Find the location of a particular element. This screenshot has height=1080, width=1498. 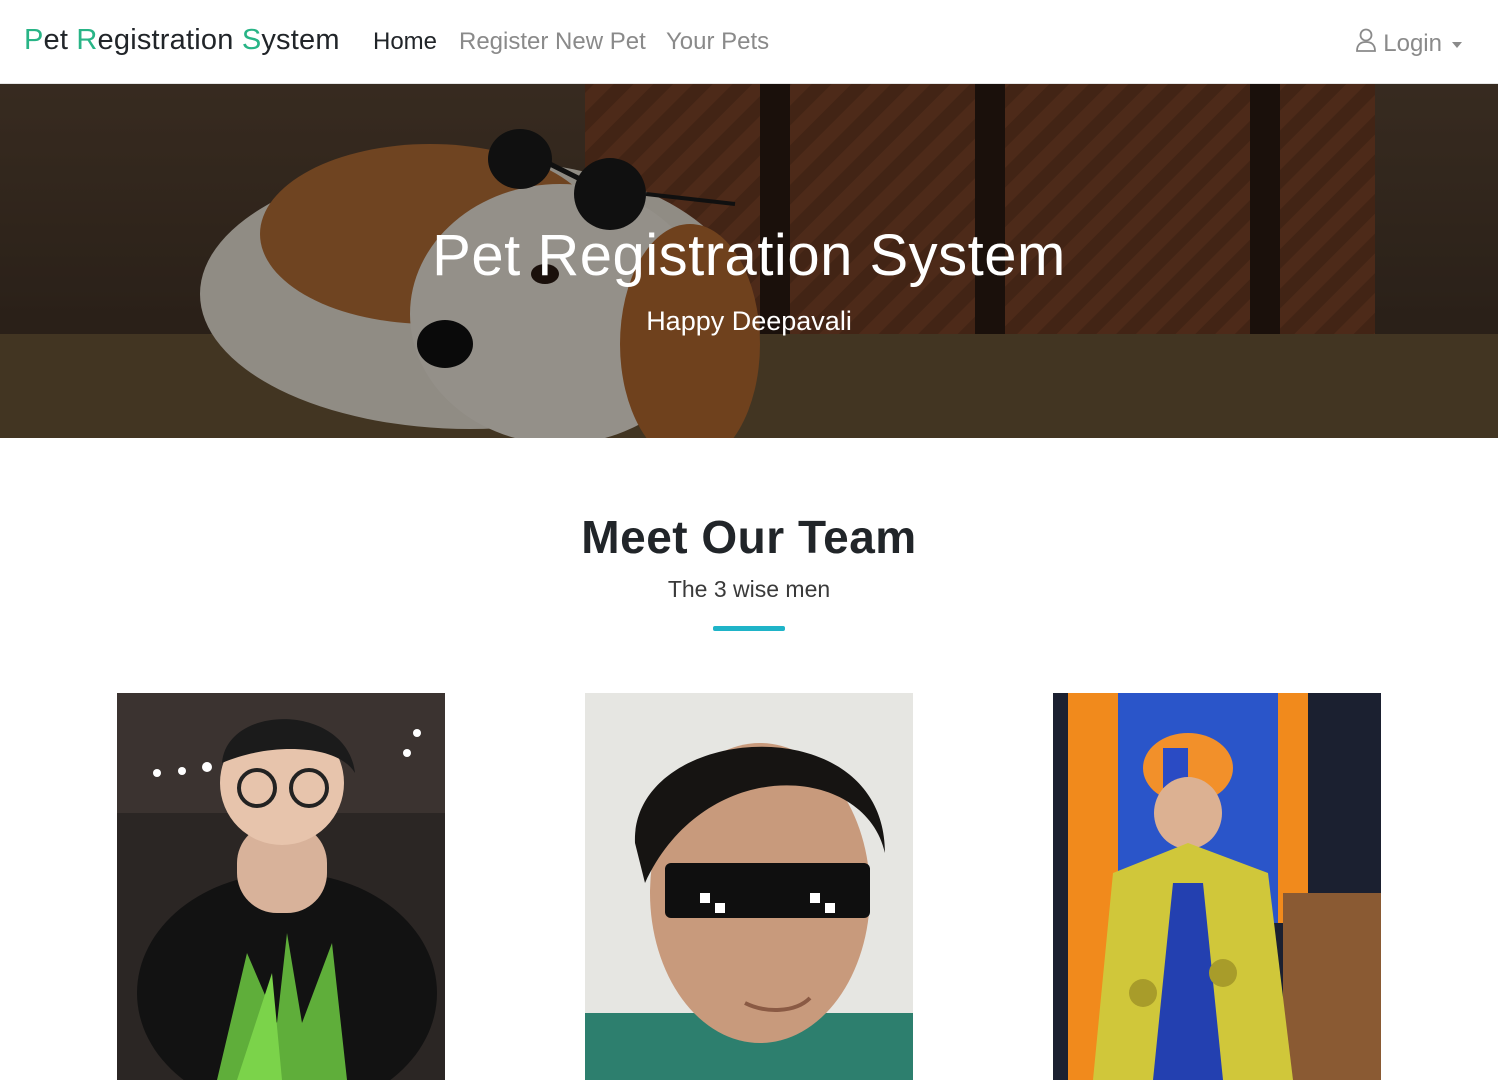

login-label: Login is located at coordinates (1412, 43).